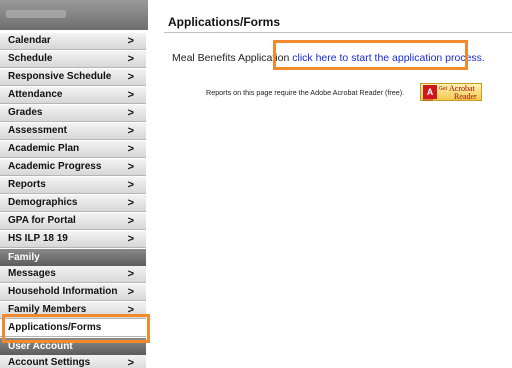 The width and height of the screenshot is (512, 368). What do you see at coordinates (36, 14) in the screenshot?
I see `sidebar-top-fade` at bounding box center [36, 14].